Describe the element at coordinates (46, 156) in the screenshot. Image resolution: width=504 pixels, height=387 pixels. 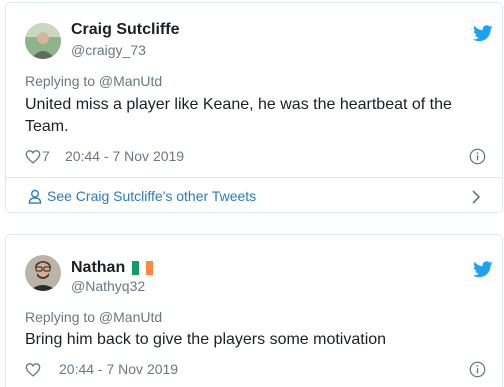
I see `like-count: 7` at that location.